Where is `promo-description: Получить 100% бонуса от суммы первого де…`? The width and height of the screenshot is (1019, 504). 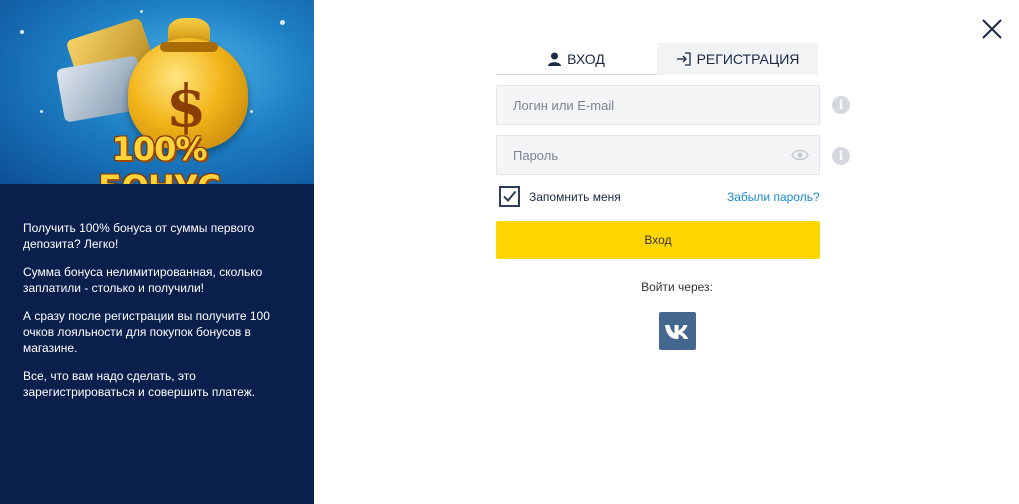 promo-description: Получить 100% бонуса от суммы первого де… is located at coordinates (158, 316).